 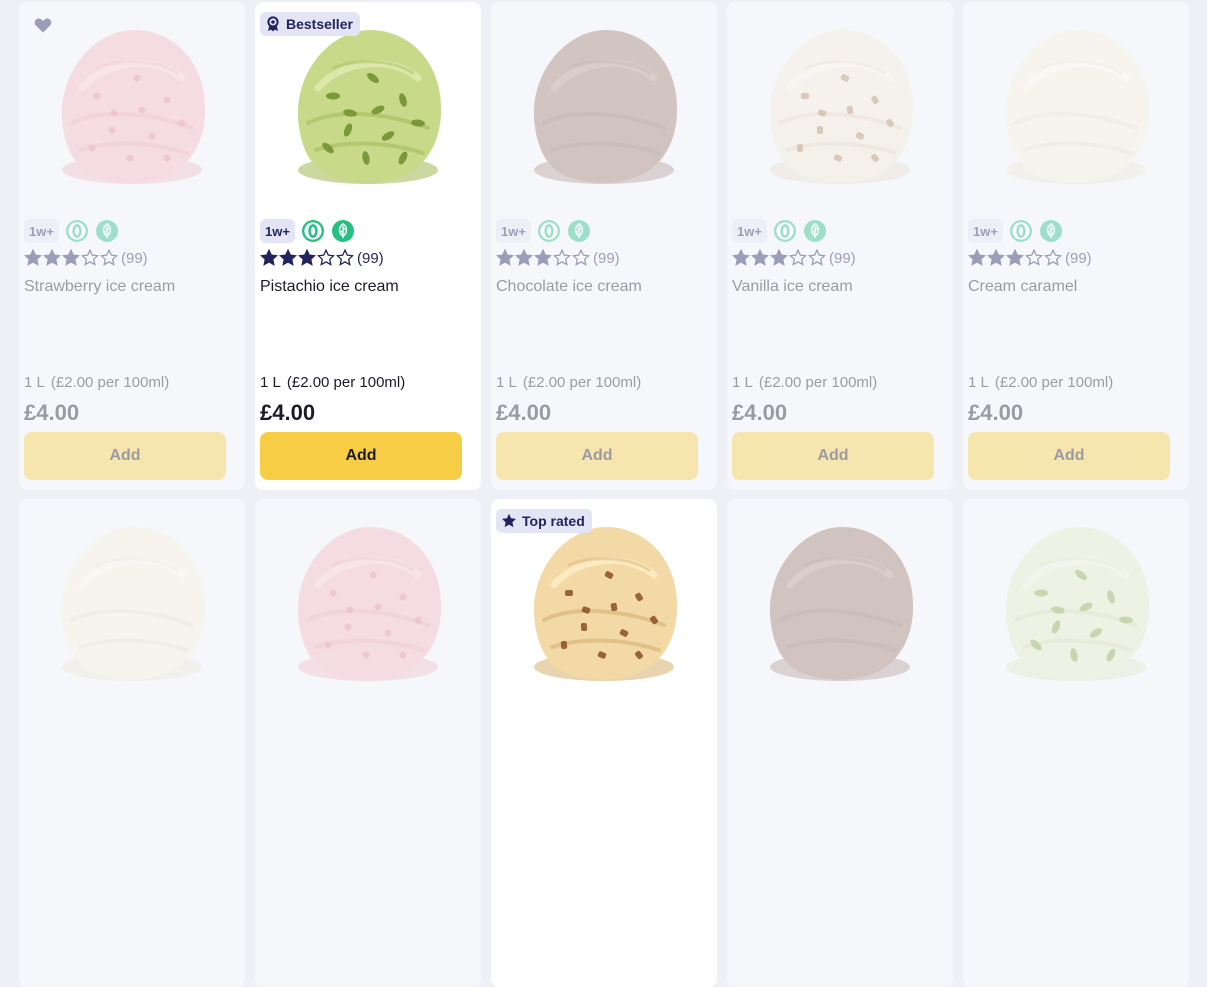 I want to click on bestseller-badge: Bestseller, so click(x=310, y=24).